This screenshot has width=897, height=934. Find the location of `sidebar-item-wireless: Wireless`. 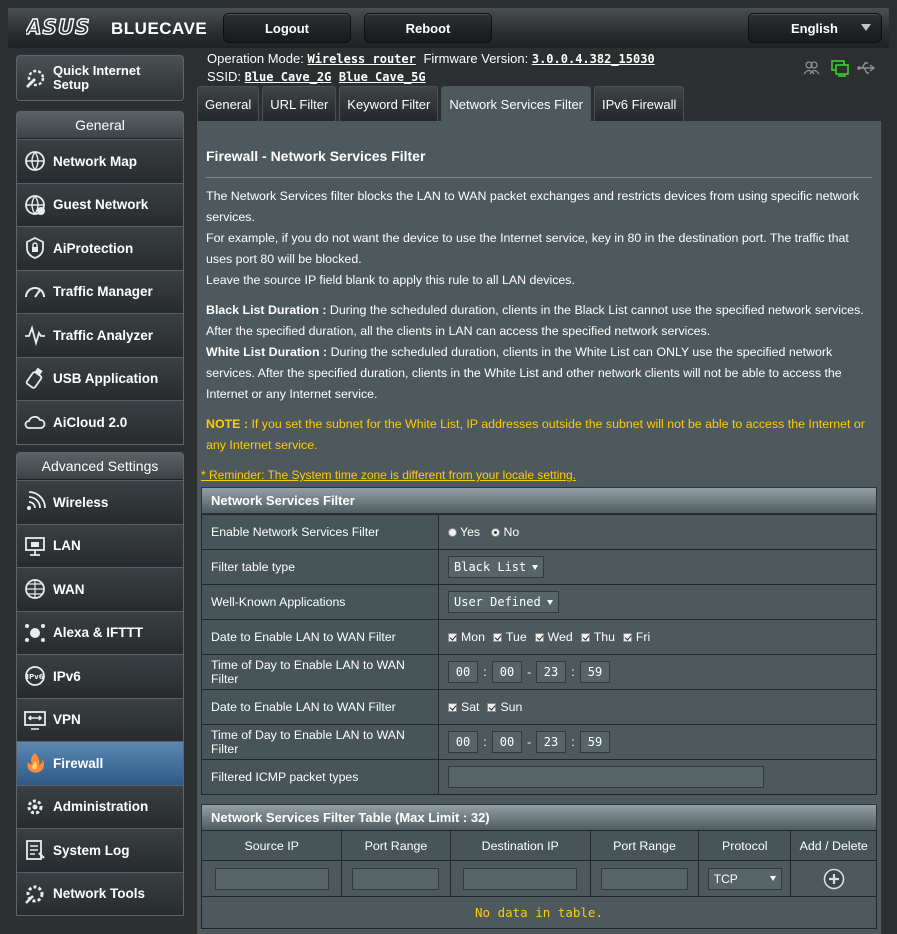

sidebar-item-wireless: Wireless is located at coordinates (100, 502).